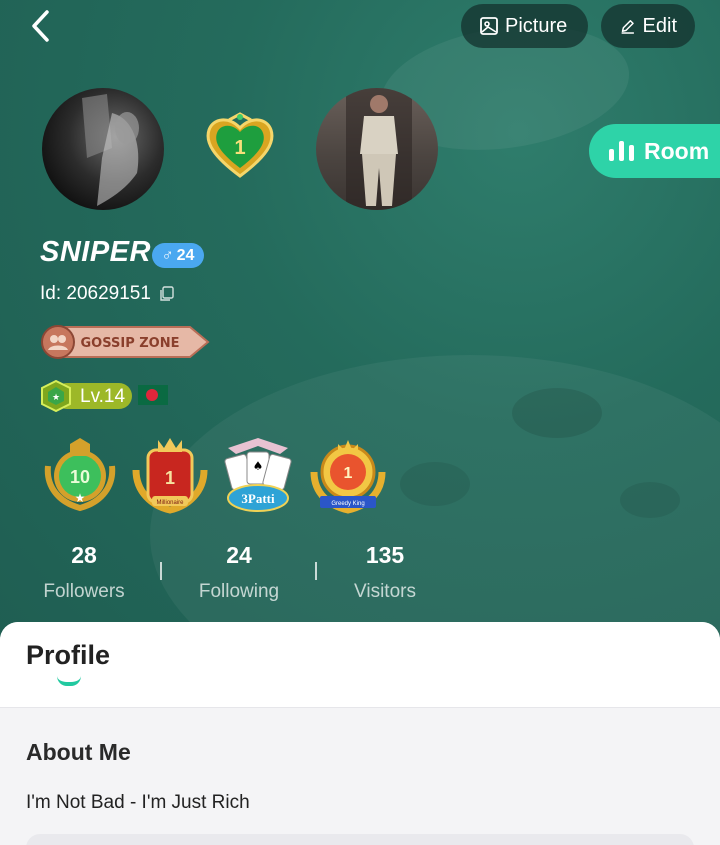  I want to click on followers-stat: 28 Followers, so click(84, 572).